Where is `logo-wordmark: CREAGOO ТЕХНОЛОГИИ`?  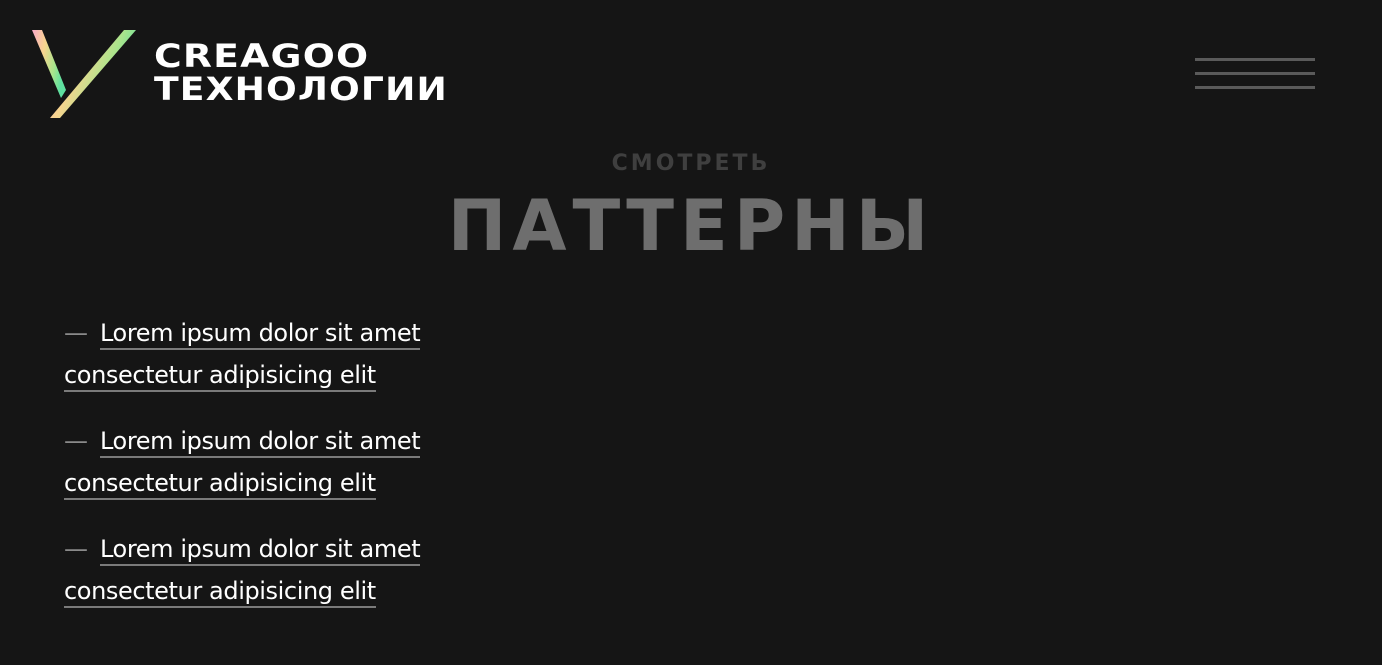 logo-wordmark: CREAGOO ТЕХНОЛОГИИ is located at coordinates (300, 73).